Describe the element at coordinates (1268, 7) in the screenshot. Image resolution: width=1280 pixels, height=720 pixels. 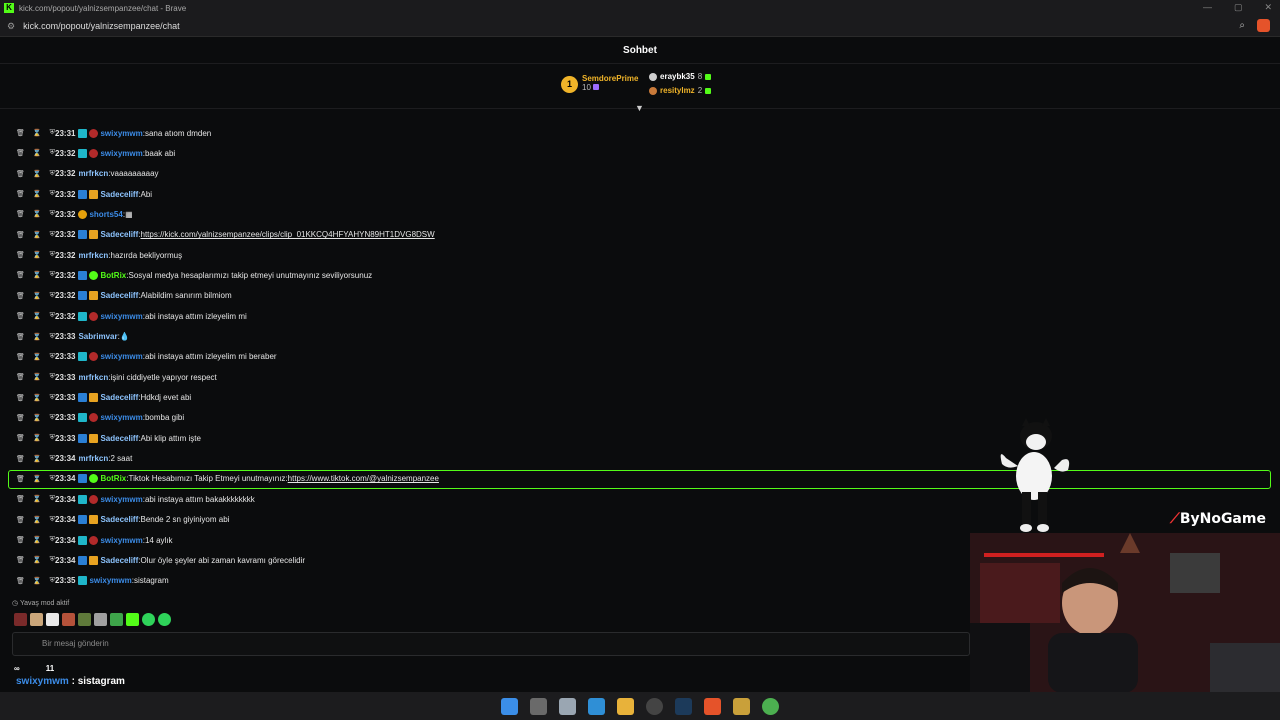
I see `close-button: ✕` at that location.